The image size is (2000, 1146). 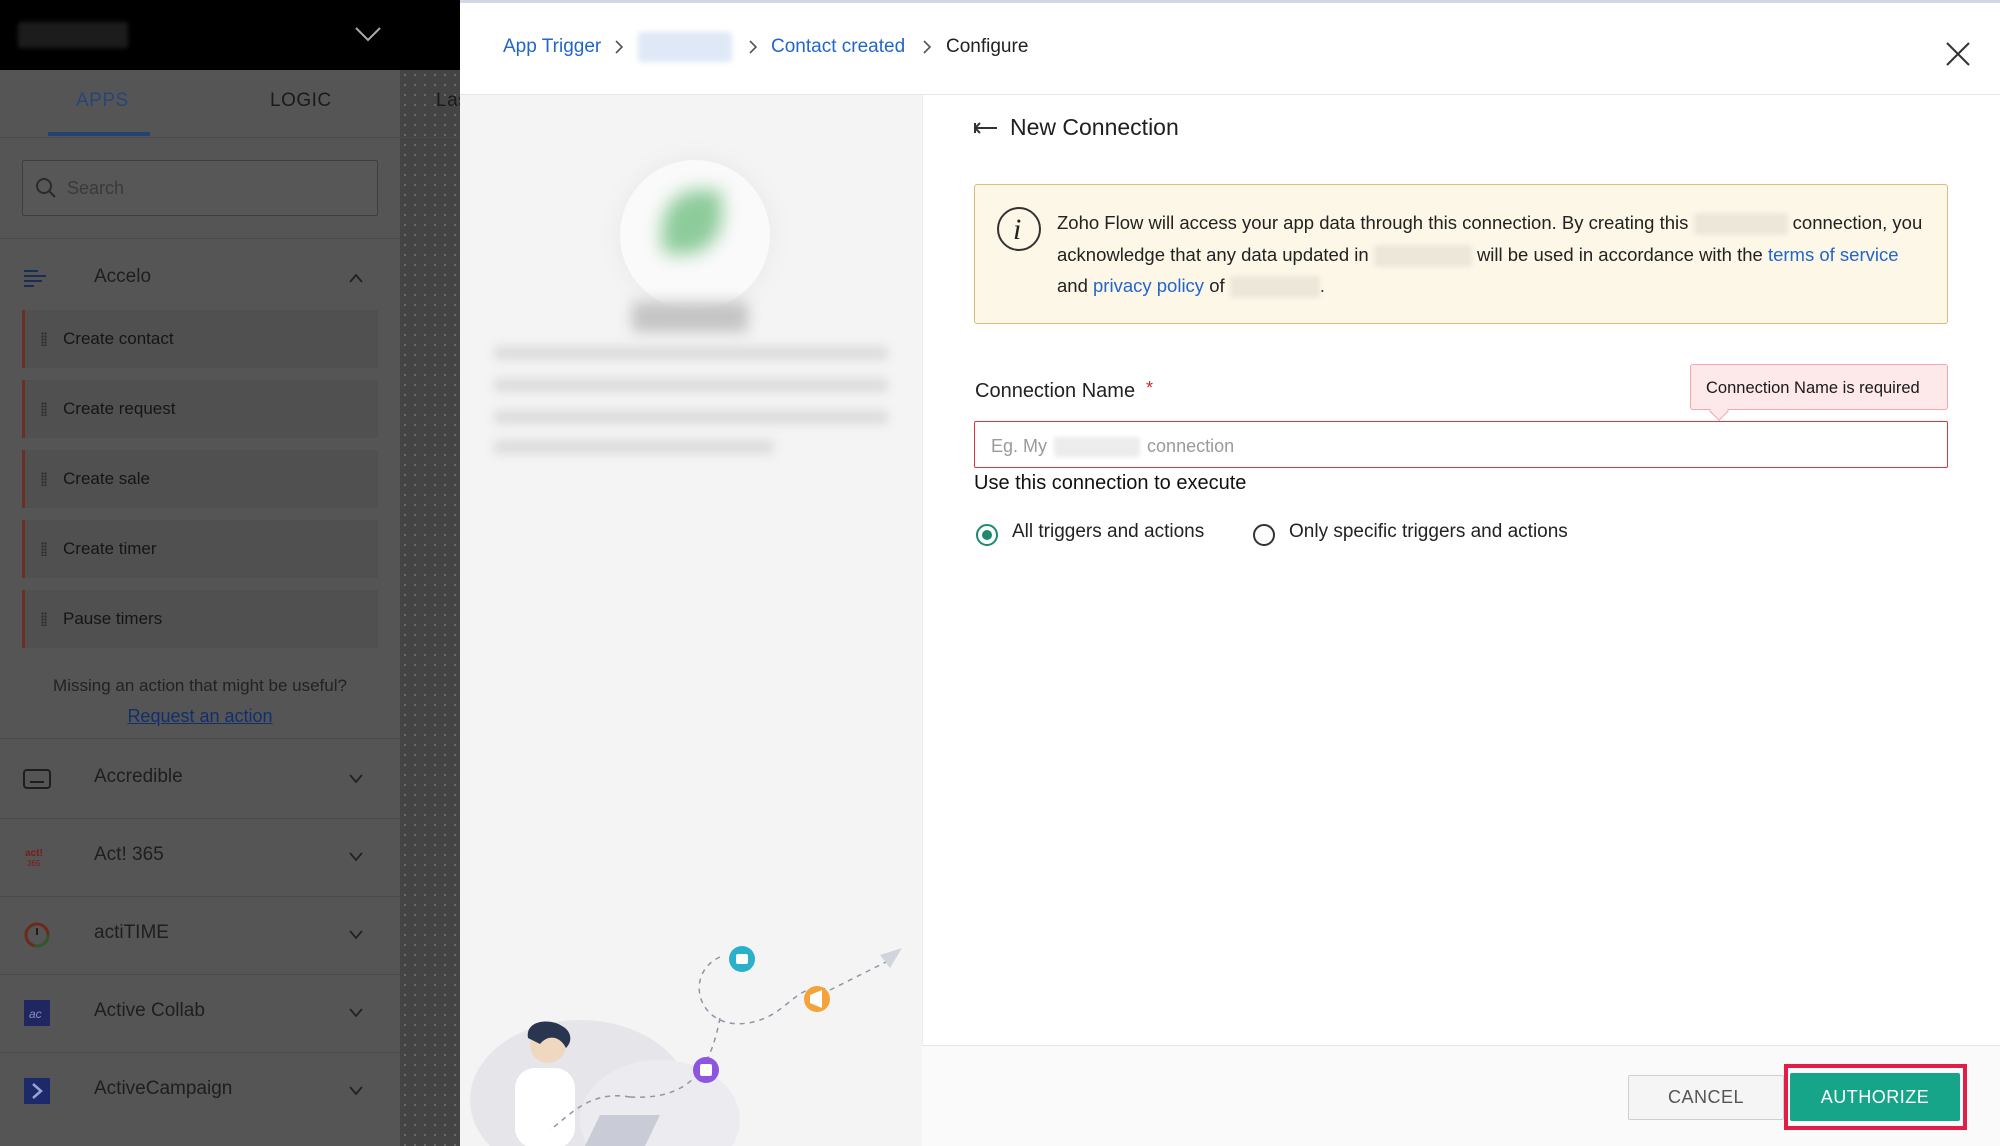 What do you see at coordinates (37, 779) in the screenshot?
I see `accredible-icon` at bounding box center [37, 779].